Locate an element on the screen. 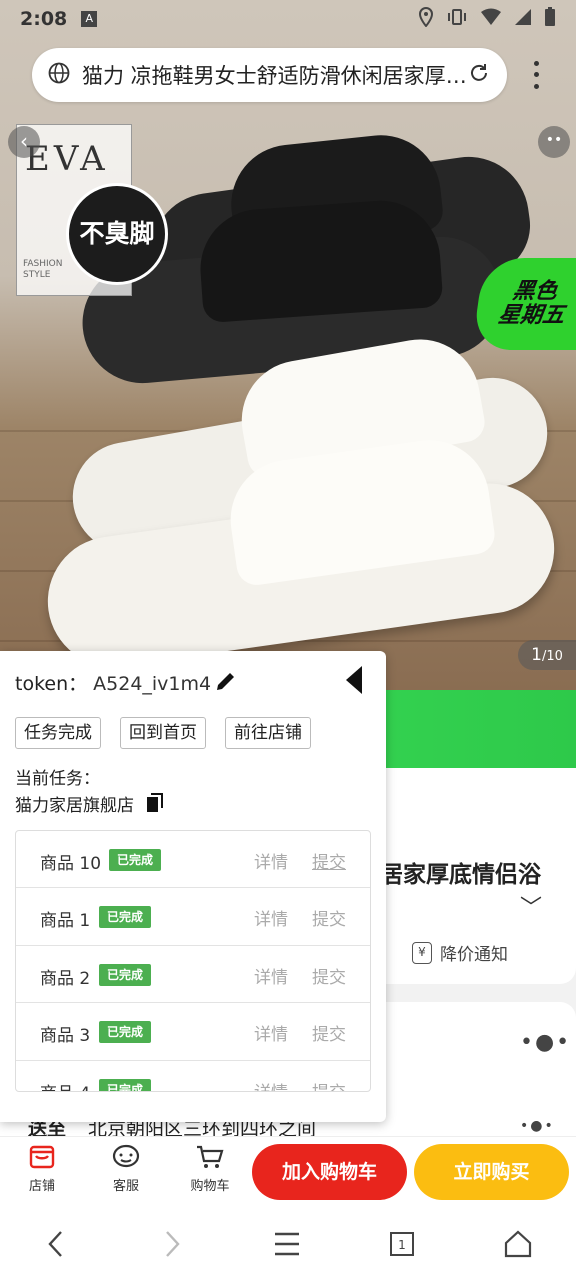 The width and height of the screenshot is (576, 1280). service-label: 客服 is located at coordinates (125, 1186).